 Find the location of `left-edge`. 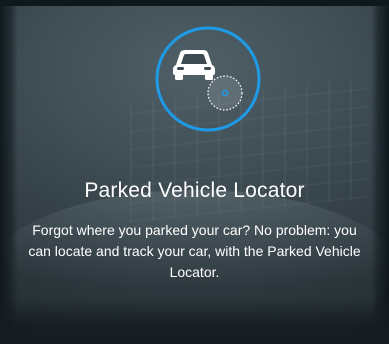

left-edge is located at coordinates (9, 172).